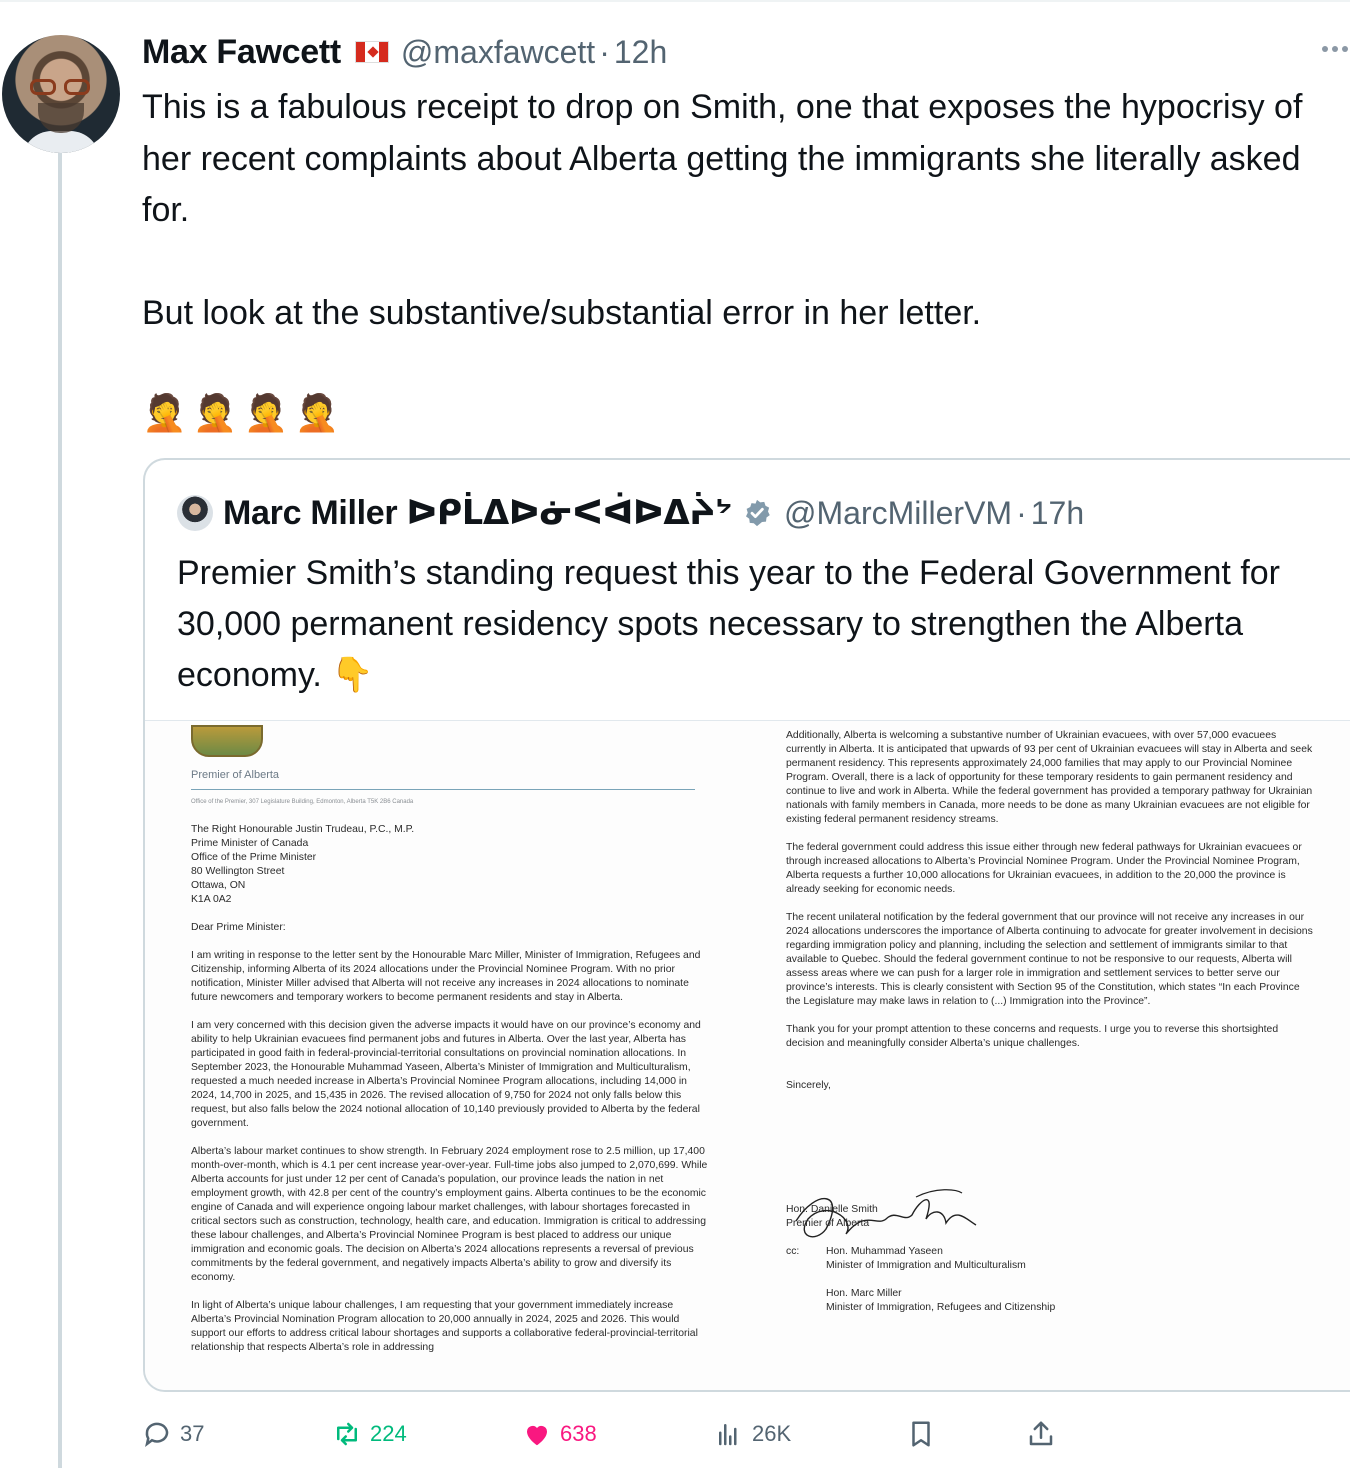 The image size is (1350, 1468). I want to click on views-button: 26K, so click(752, 1434).